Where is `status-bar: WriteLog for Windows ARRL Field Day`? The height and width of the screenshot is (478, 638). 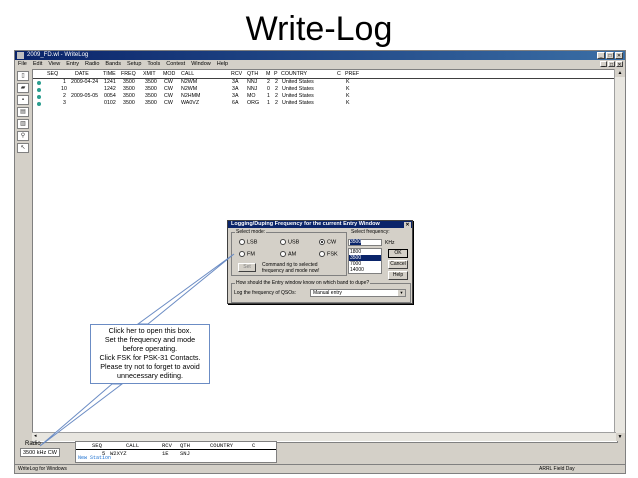
status-bar: WriteLog for Windows ARRL Field Day is located at coordinates (320, 468).